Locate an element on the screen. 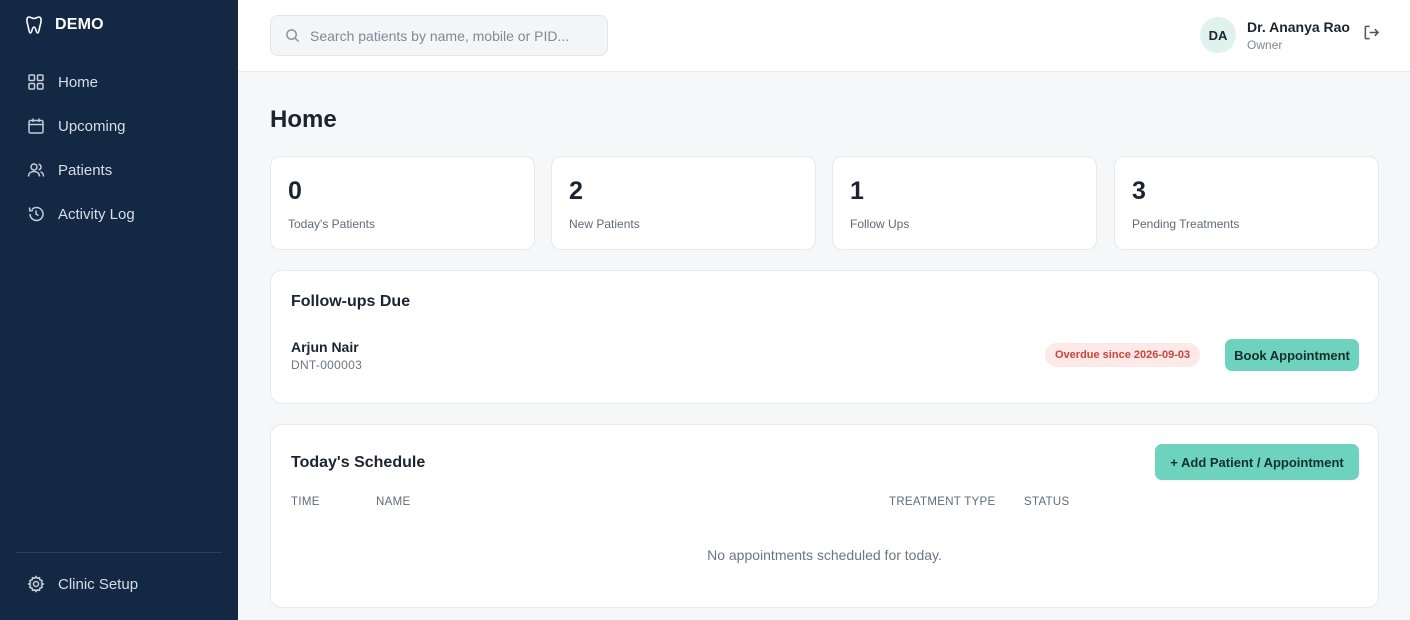 This screenshot has width=1410, height=620. tooth-icon is located at coordinates (34, 25).